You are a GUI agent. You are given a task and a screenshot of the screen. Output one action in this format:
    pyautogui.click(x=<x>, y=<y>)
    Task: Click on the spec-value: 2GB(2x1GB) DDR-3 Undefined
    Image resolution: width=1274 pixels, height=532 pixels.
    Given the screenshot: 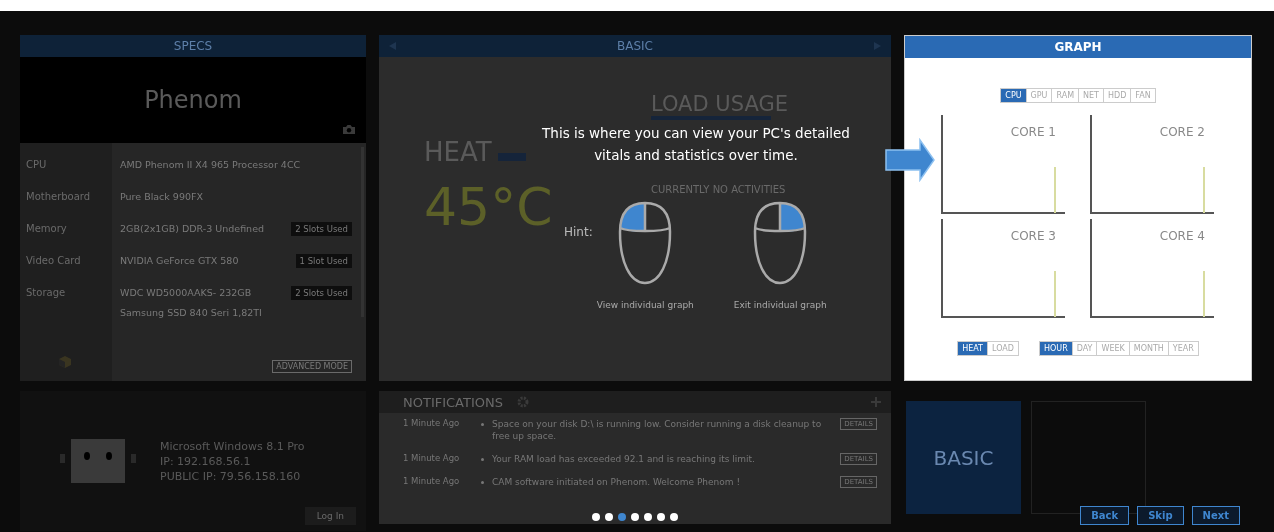 What is the action you would take?
    pyautogui.click(x=192, y=229)
    